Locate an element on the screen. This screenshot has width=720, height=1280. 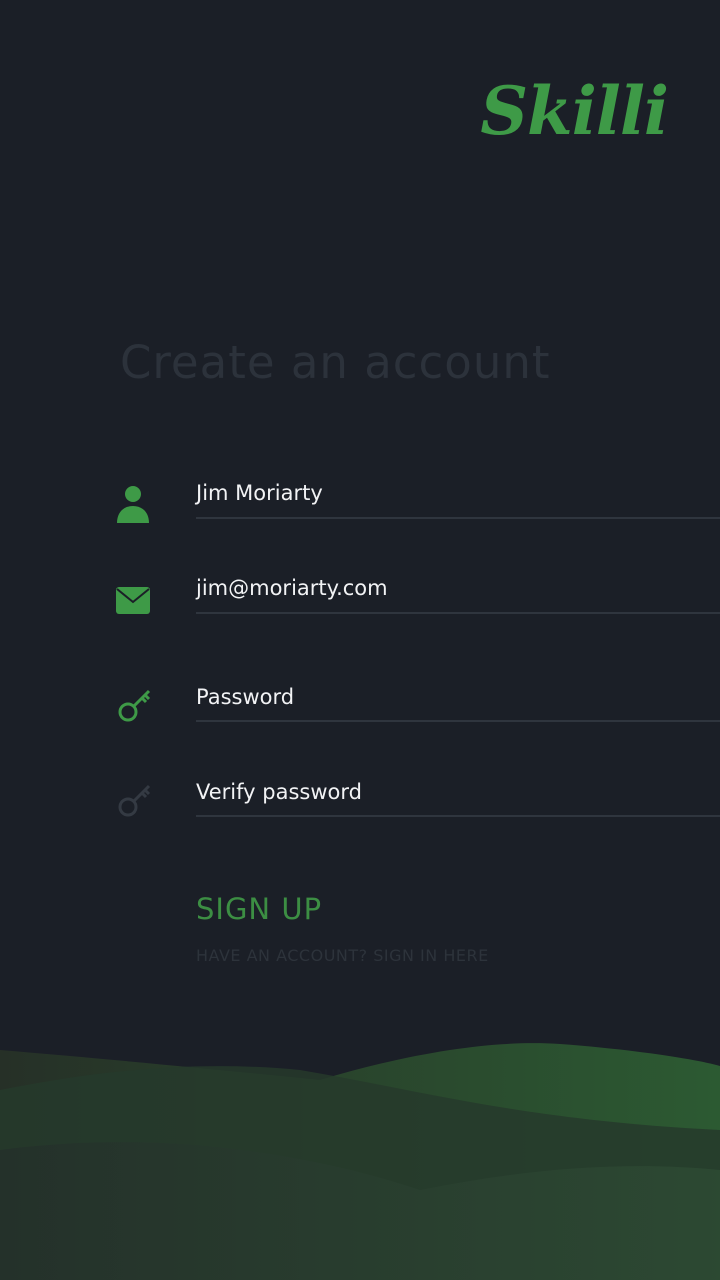
email-input: jim@moriarty.com is located at coordinates (446, 588).